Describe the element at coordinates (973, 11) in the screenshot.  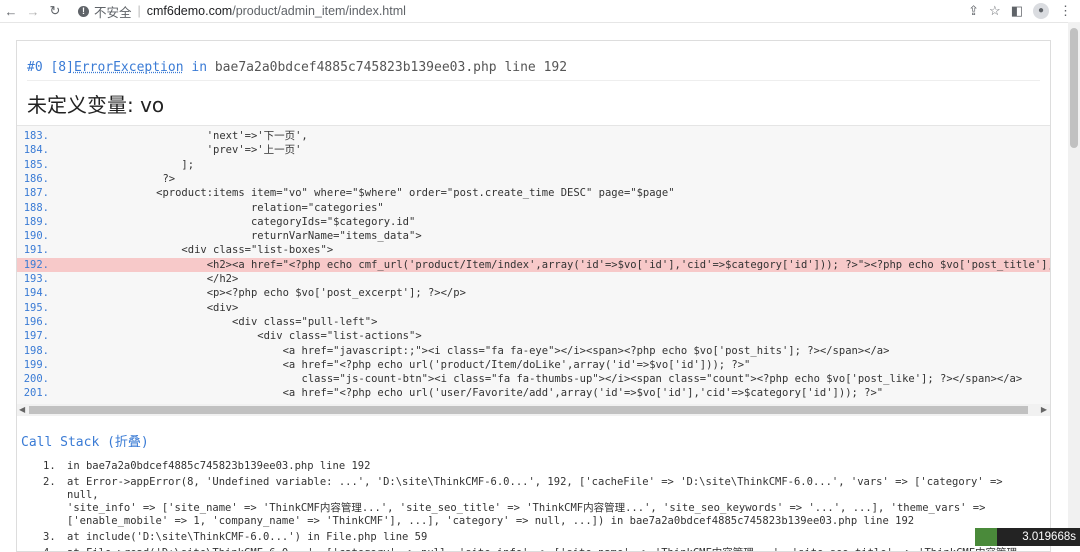
I see `share-icon: ⇪` at that location.